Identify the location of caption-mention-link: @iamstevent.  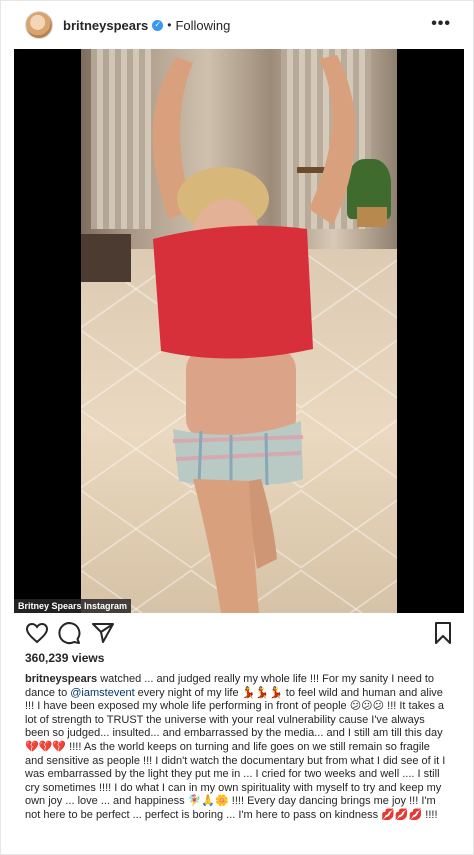
(102, 693).